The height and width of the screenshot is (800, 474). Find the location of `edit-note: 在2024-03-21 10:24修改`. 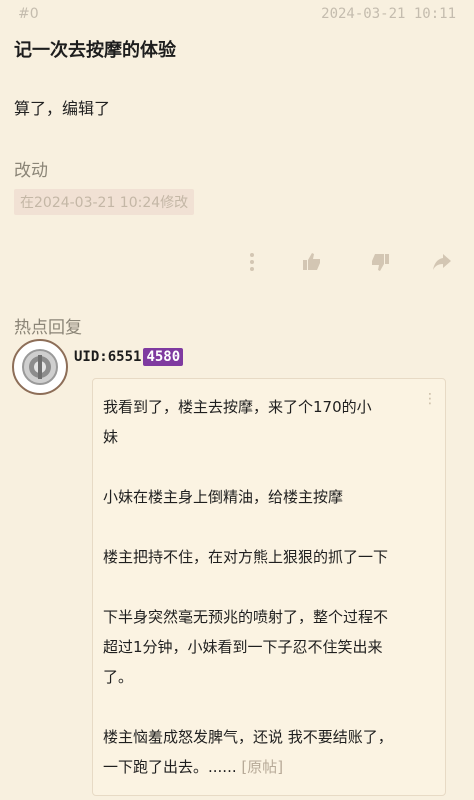

edit-note: 在2024-03-21 10:24修改 is located at coordinates (104, 202).